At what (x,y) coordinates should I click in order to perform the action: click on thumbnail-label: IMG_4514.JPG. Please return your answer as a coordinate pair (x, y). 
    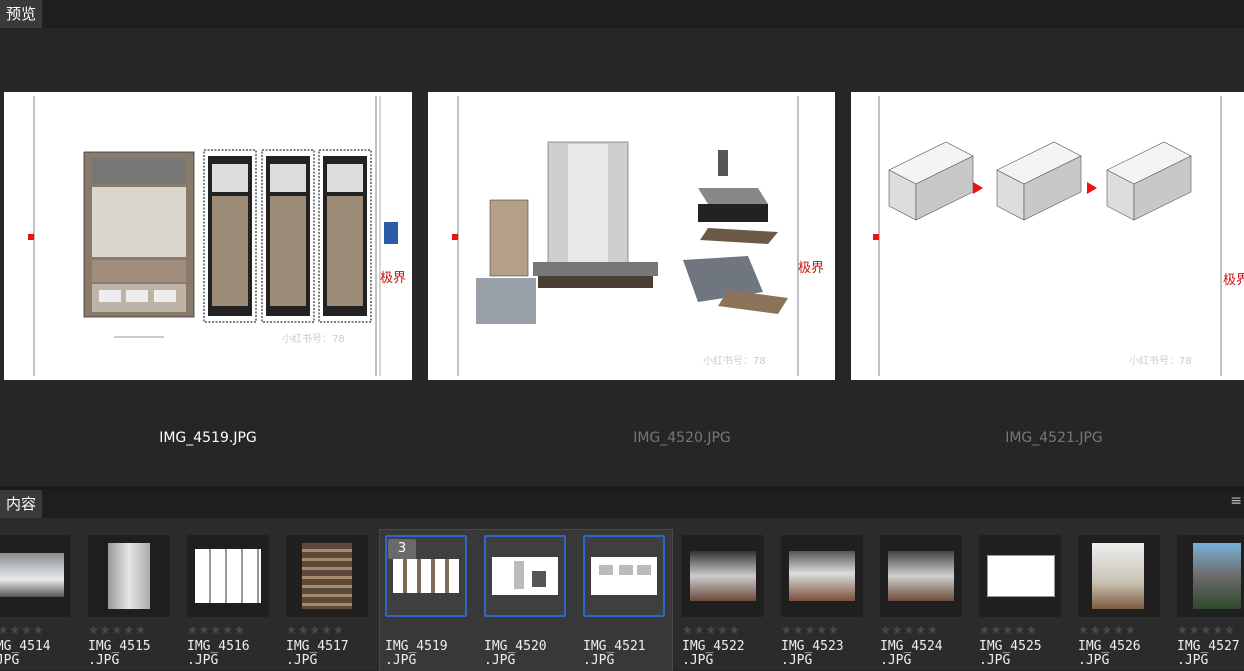
    Looking at the image, I should click on (25, 653).